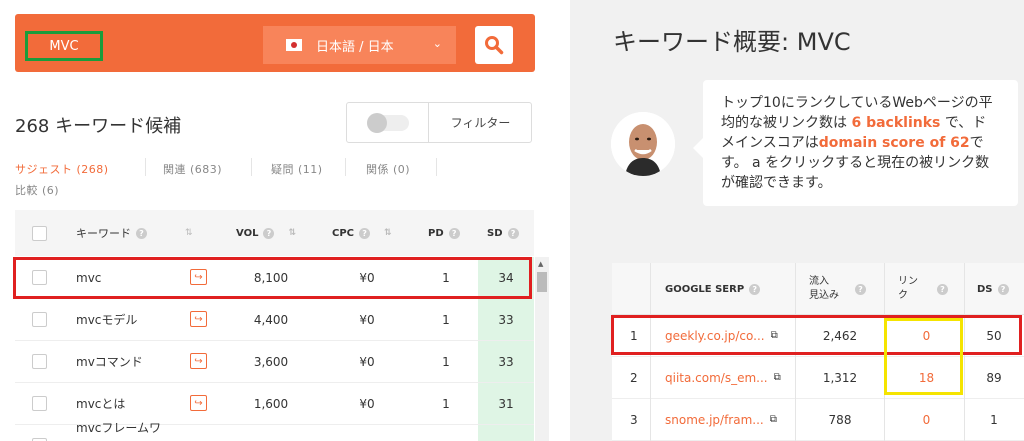  I want to click on keyword-cell: mvコマンド, so click(109, 361).